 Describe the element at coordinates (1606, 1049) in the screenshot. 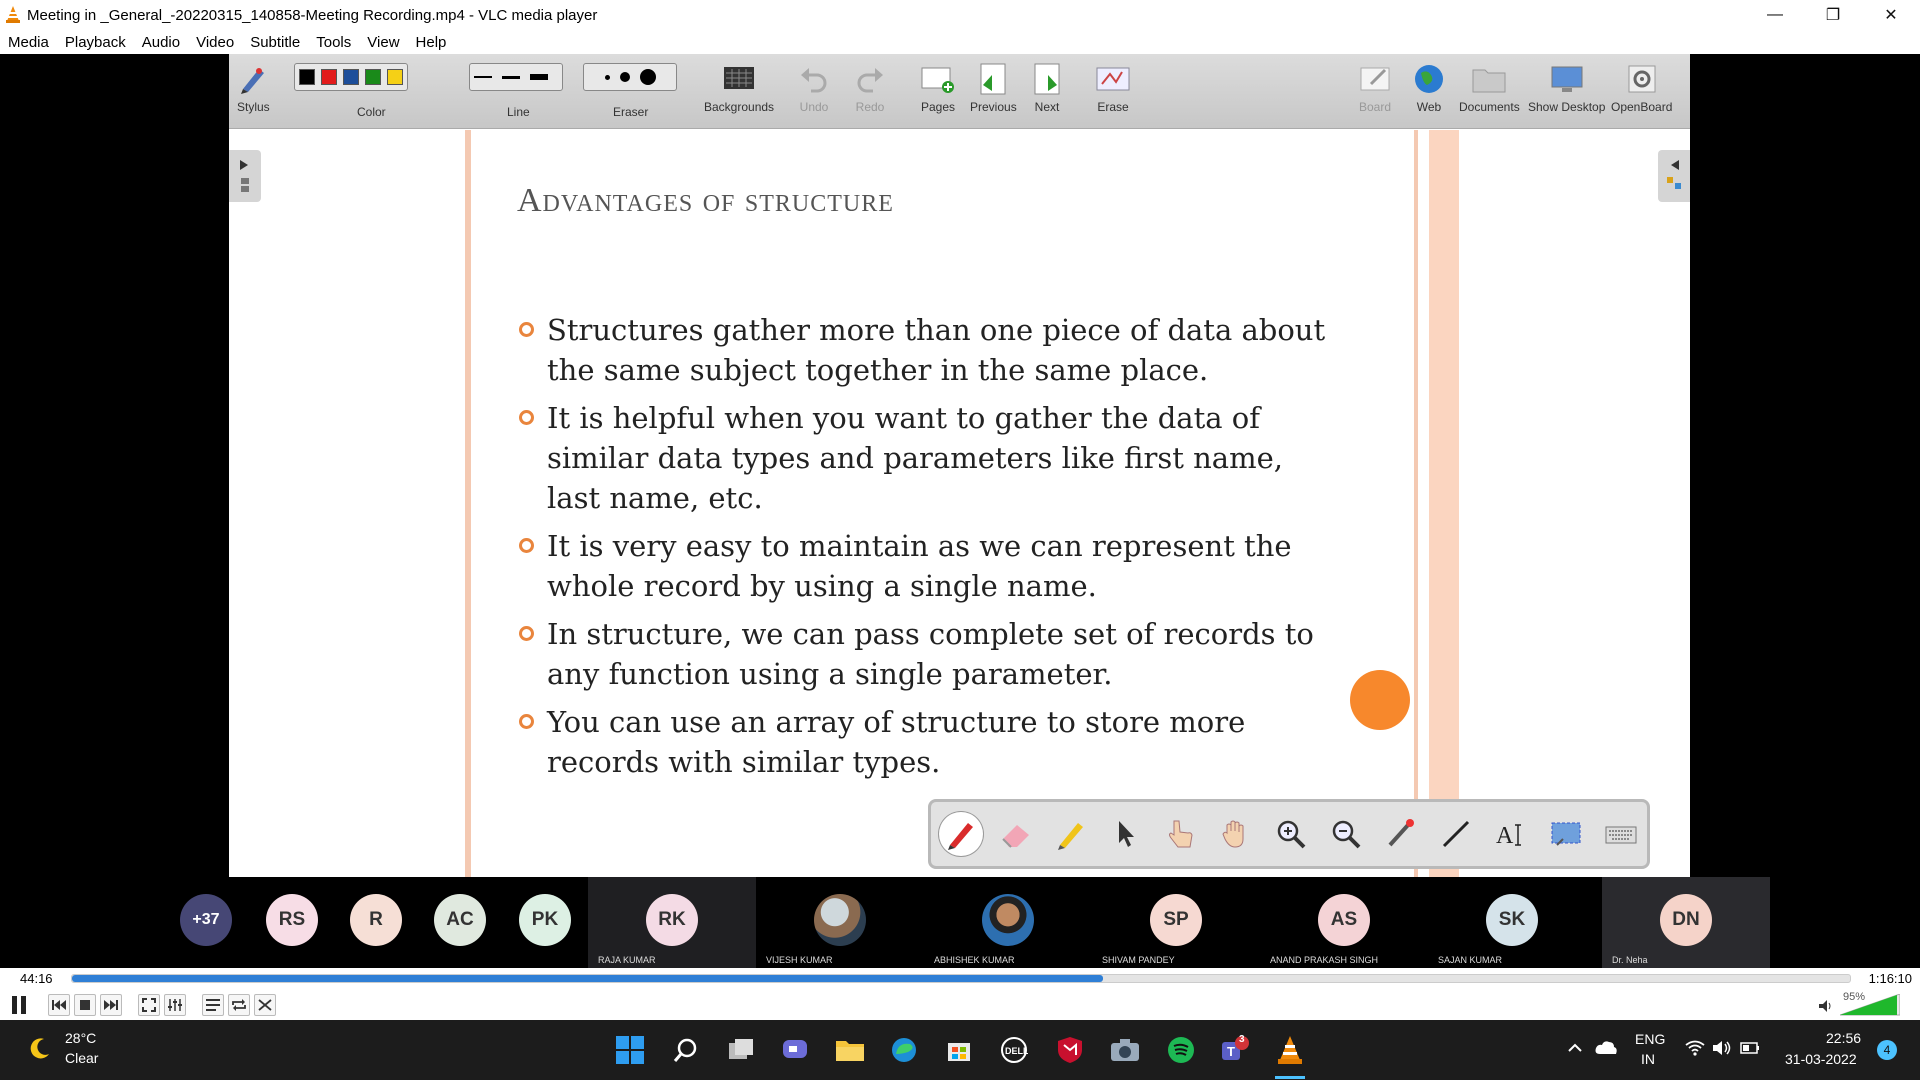

I see `onedrive-button` at that location.